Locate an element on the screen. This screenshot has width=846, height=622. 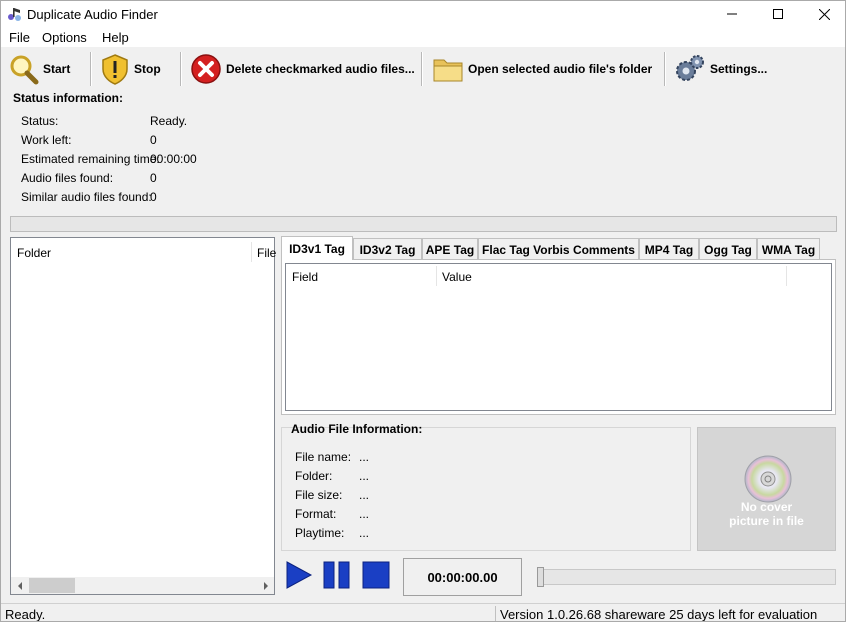
audio-files-found-value: 0 is located at coordinates (153, 178).